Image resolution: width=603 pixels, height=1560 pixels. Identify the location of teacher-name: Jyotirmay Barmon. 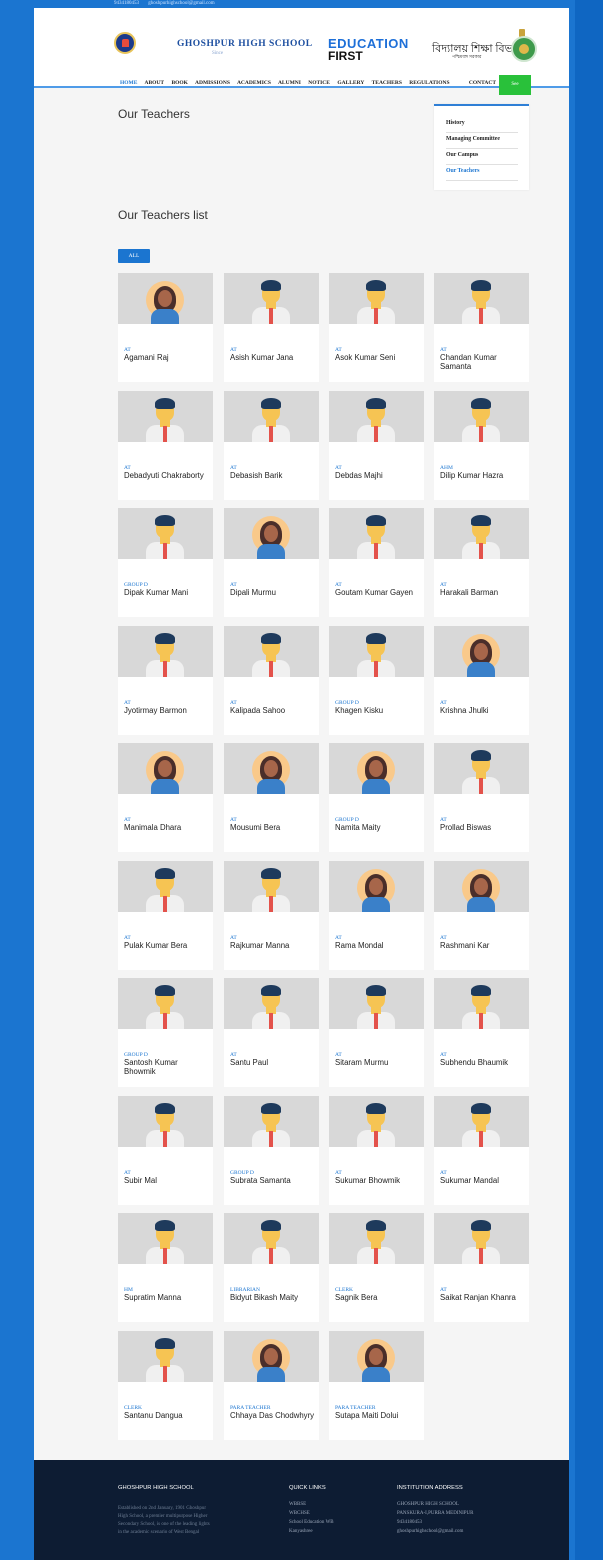
(167, 710).